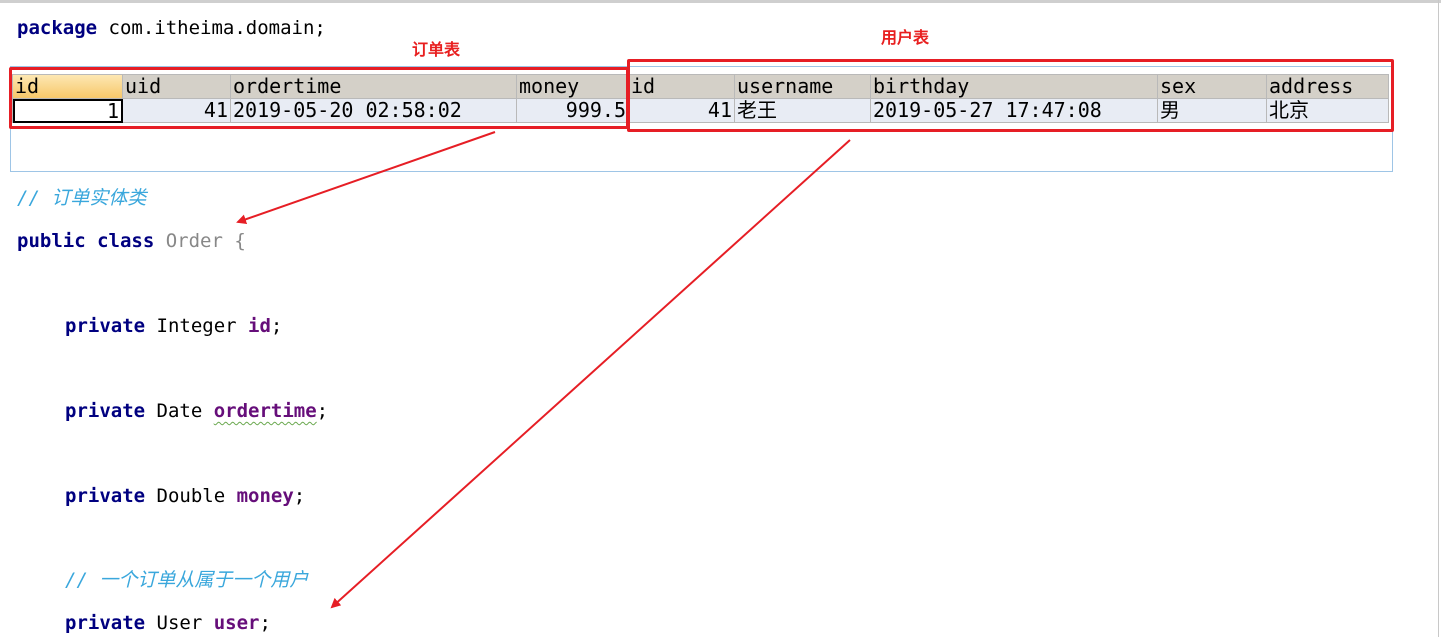 The height and width of the screenshot is (637, 1441). I want to click on field-id-name: id, so click(259, 326).